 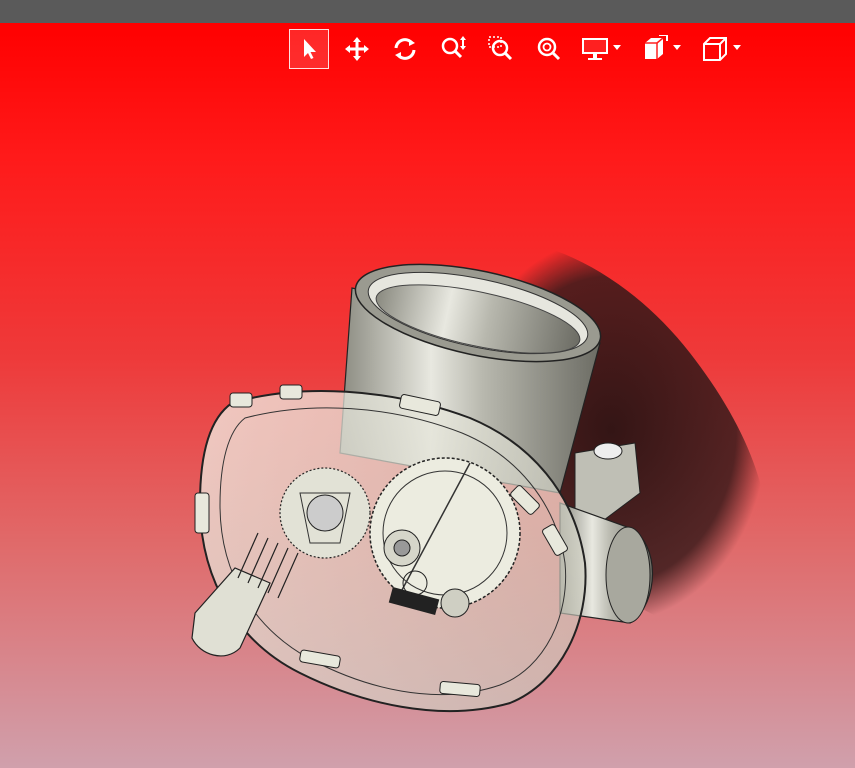 I want to click on view-toolbar, so click(x=523, y=49).